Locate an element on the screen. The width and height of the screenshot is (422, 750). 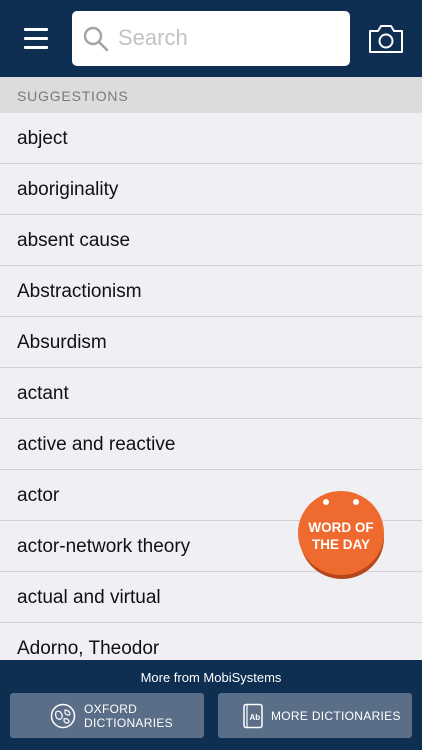
footer-title: More from MobiSystems is located at coordinates (211, 677).